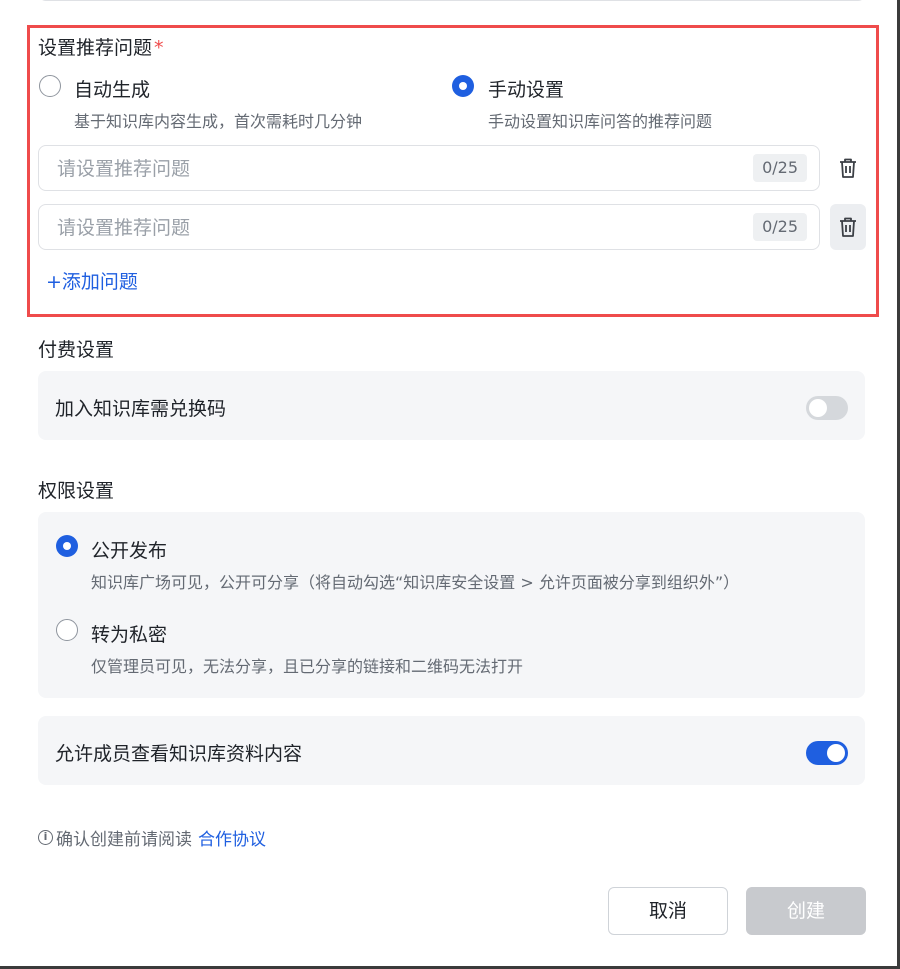 This screenshot has height=969, width=900. I want to click on recommend-label-text: 设置推荐问题, so click(95, 48).